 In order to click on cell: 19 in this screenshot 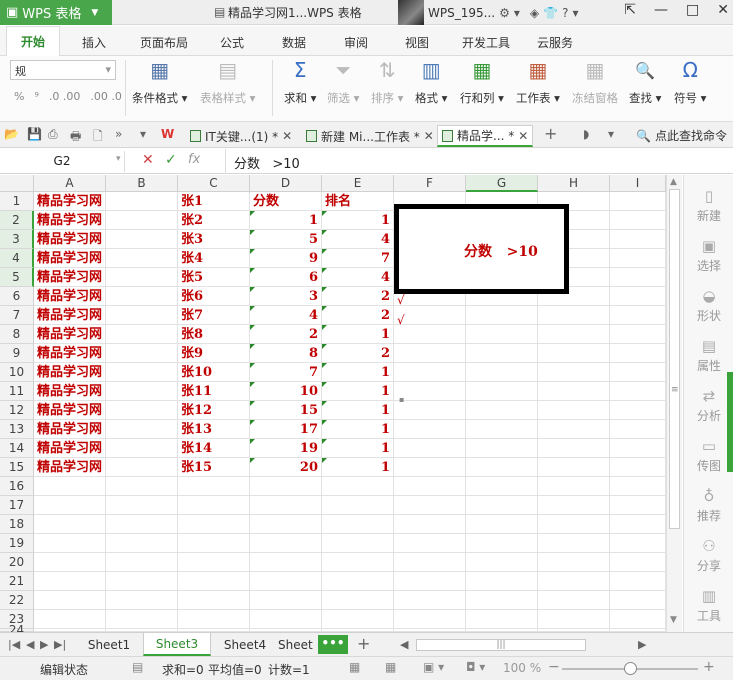, I will do `click(286, 448)`.